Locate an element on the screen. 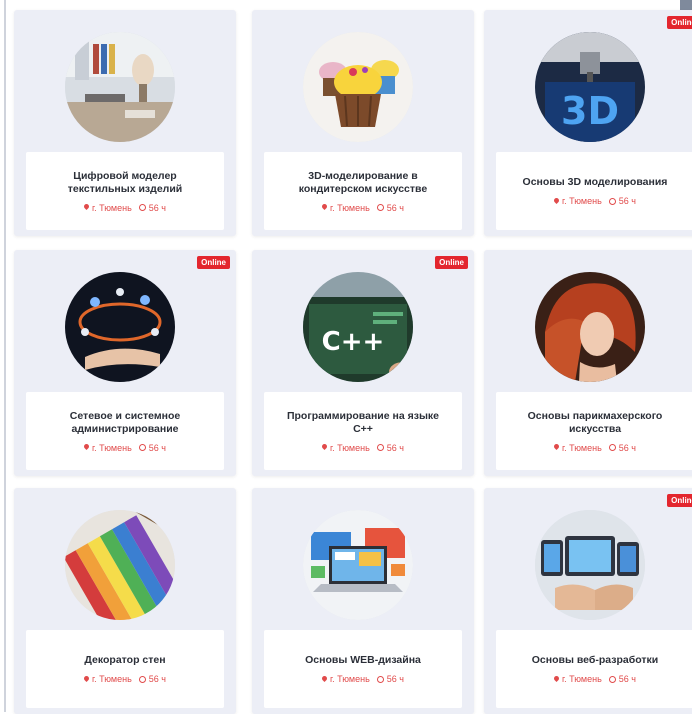 The width and height of the screenshot is (692, 714). course-title: Программирование на языке C++ is located at coordinates (363, 423).